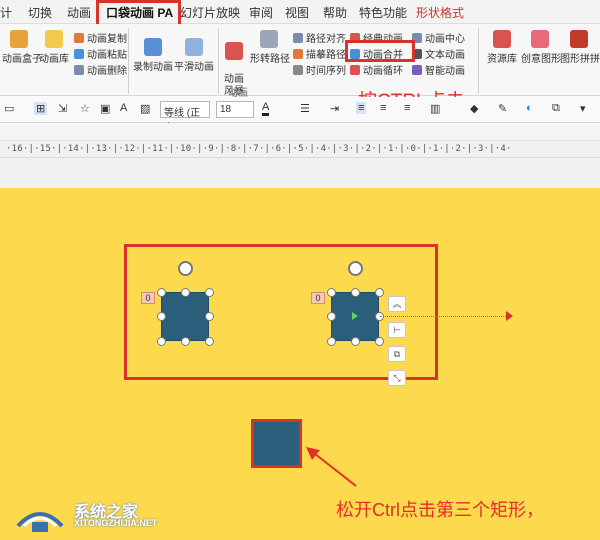 The image size is (600, 540). I want to click on indent-icon: ⇥, so click(334, 108).